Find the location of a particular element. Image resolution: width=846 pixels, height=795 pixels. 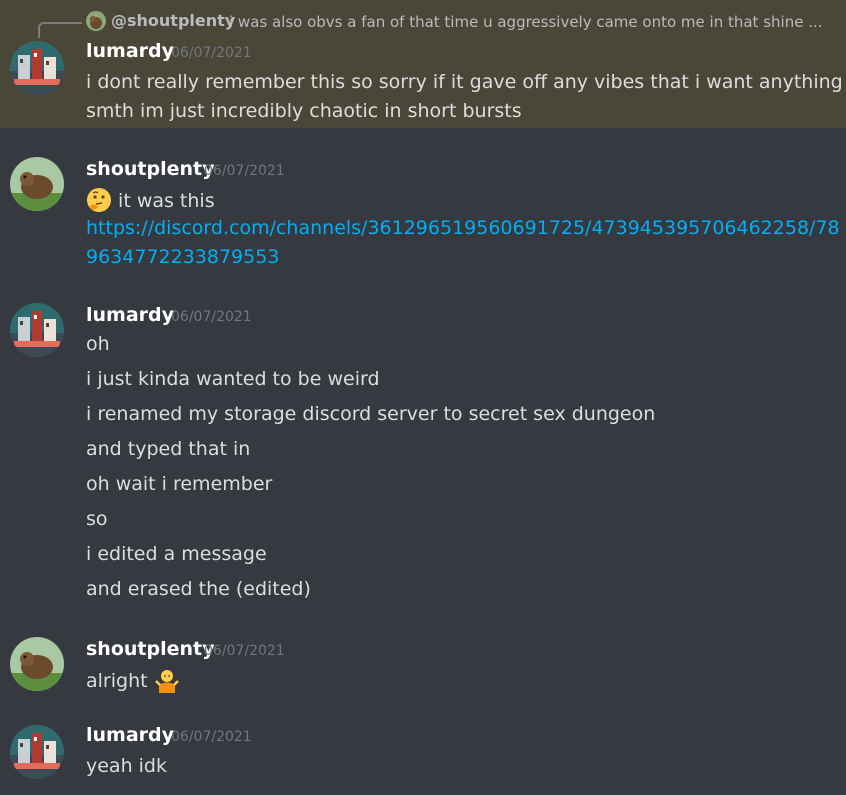

person-shrugging-icon is located at coordinates (166, 681).